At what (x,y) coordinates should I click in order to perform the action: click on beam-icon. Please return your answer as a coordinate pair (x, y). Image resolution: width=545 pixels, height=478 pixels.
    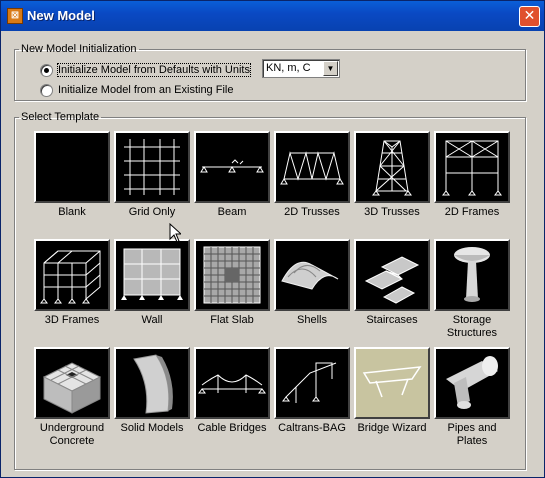
    Looking at the image, I should click on (232, 166).